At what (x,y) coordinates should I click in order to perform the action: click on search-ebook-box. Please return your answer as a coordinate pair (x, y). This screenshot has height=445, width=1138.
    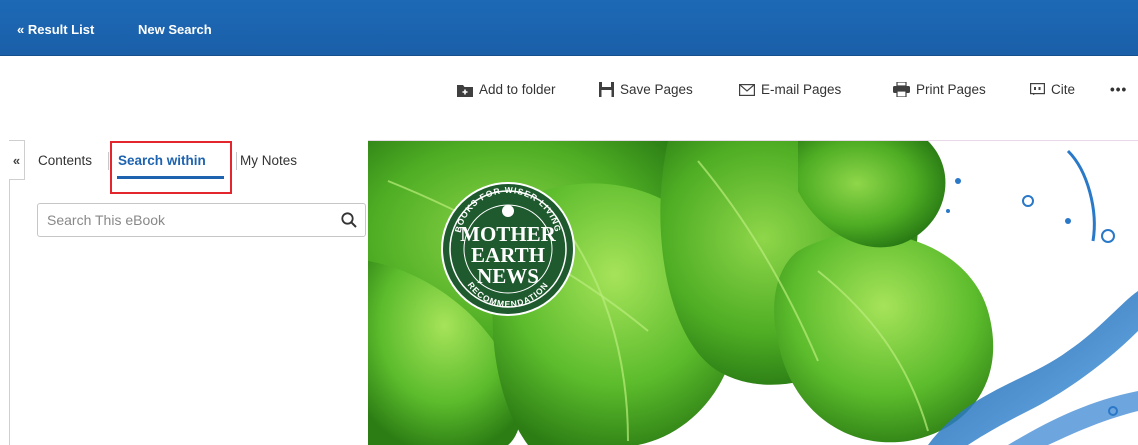
    Looking at the image, I should click on (201, 220).